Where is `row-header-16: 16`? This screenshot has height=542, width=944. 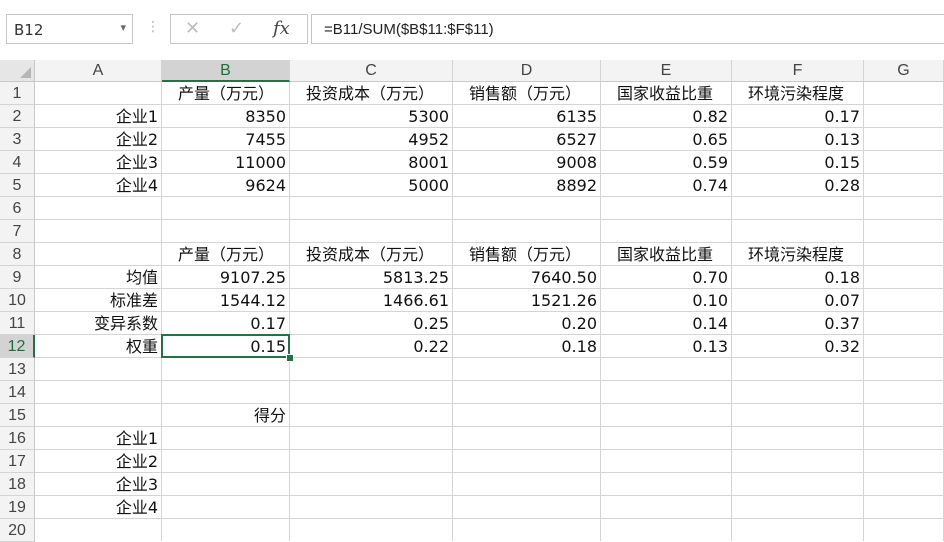
row-header-16: 16 is located at coordinates (17, 438).